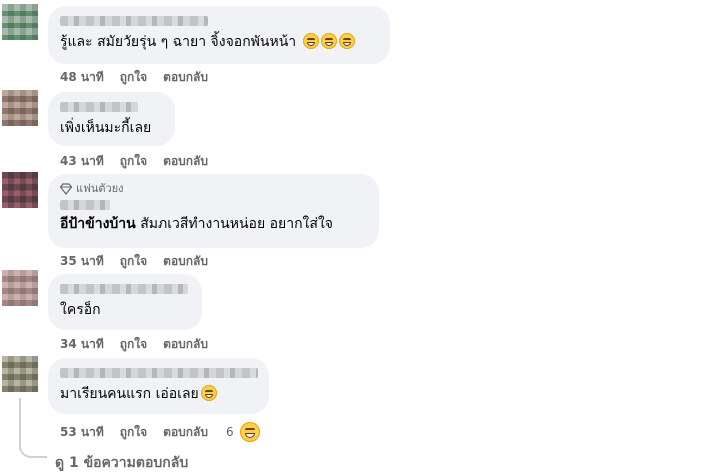  Describe the element at coordinates (160, 432) in the screenshot. I see `comment-actions: 53 นาที ถูกใจ ตอบกลับ 6` at that location.